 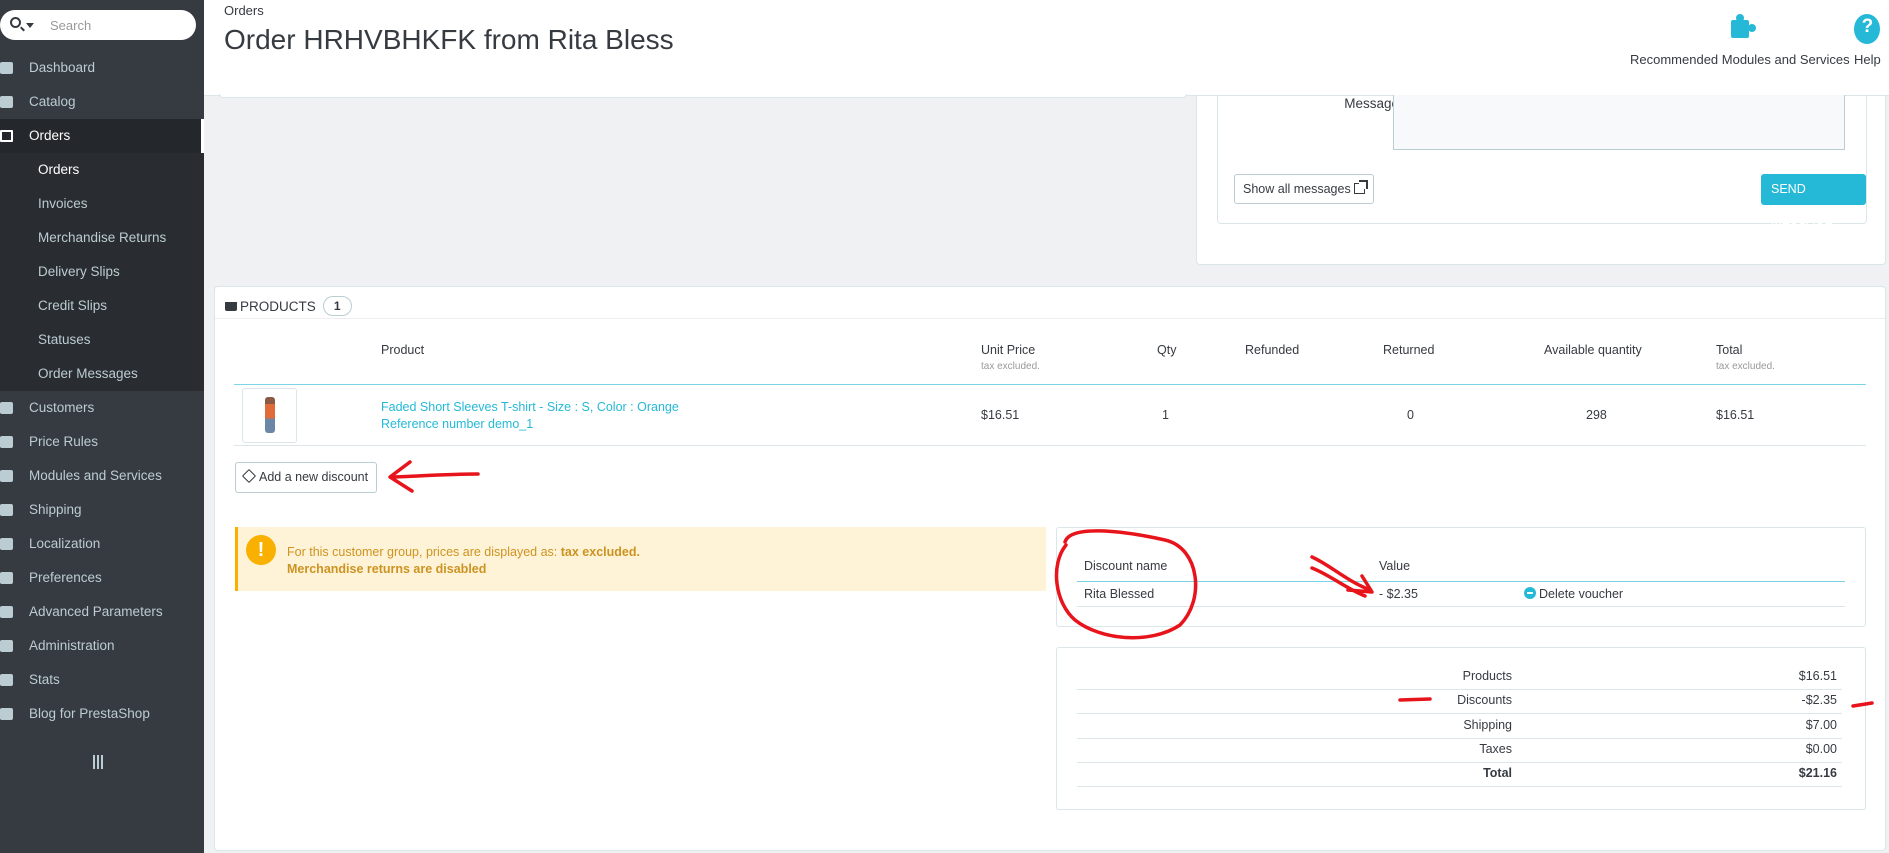 I want to click on totals-row-shipping: Shipping $7.00, so click(x=1459, y=726).